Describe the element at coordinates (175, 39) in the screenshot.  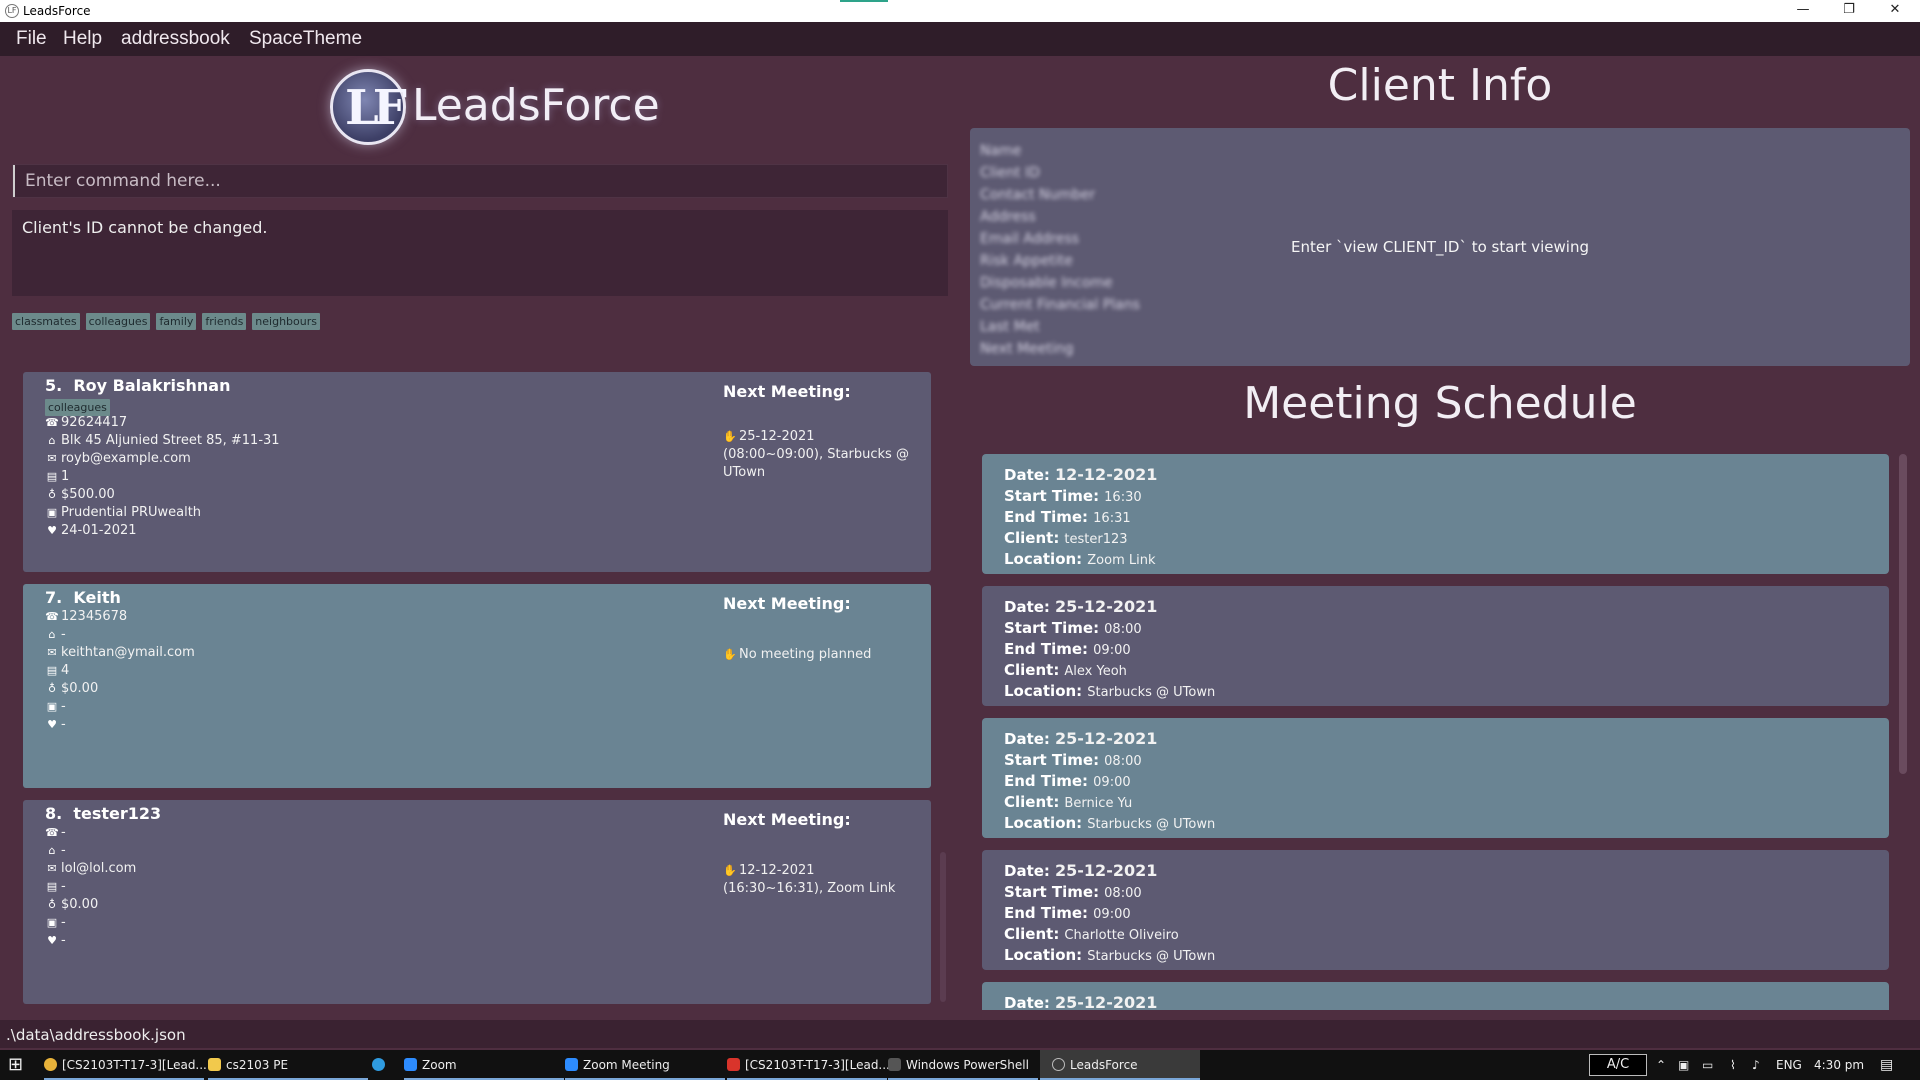
I see `menu-addressbook: addressbook` at that location.